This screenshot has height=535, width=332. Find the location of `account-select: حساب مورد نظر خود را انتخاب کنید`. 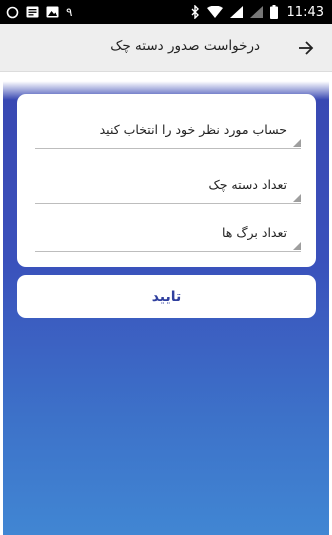

account-select: حساب مورد نظر خود را انتخاب کنید is located at coordinates (168, 134).